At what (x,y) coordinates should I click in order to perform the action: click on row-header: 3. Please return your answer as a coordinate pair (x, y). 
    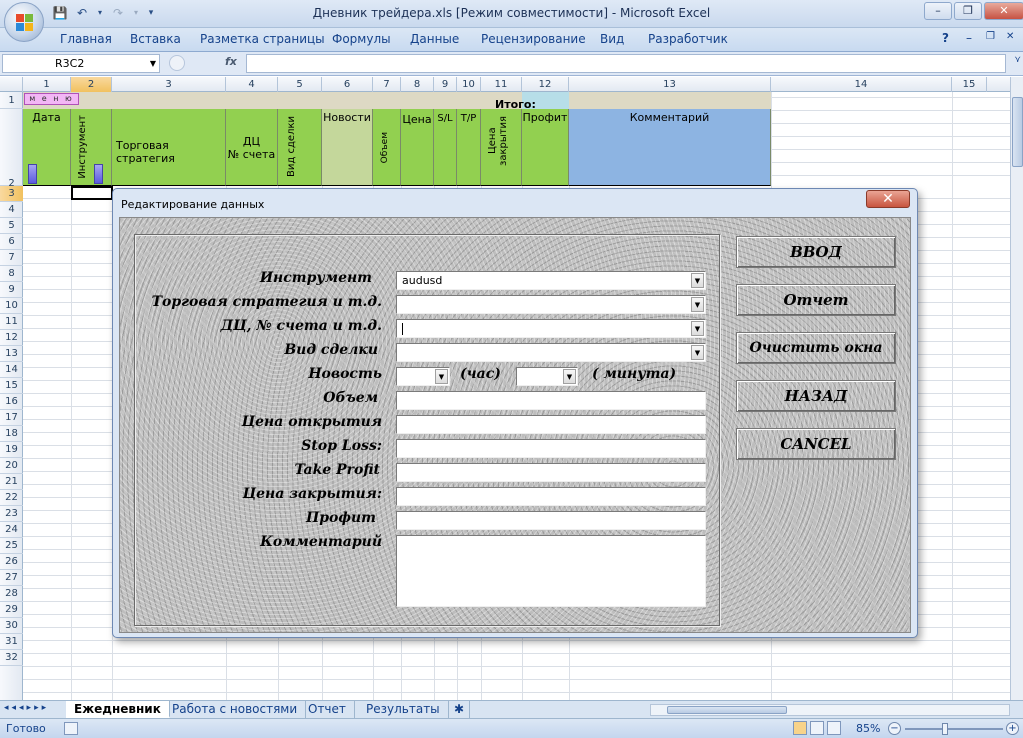
    Looking at the image, I should click on (11, 194).